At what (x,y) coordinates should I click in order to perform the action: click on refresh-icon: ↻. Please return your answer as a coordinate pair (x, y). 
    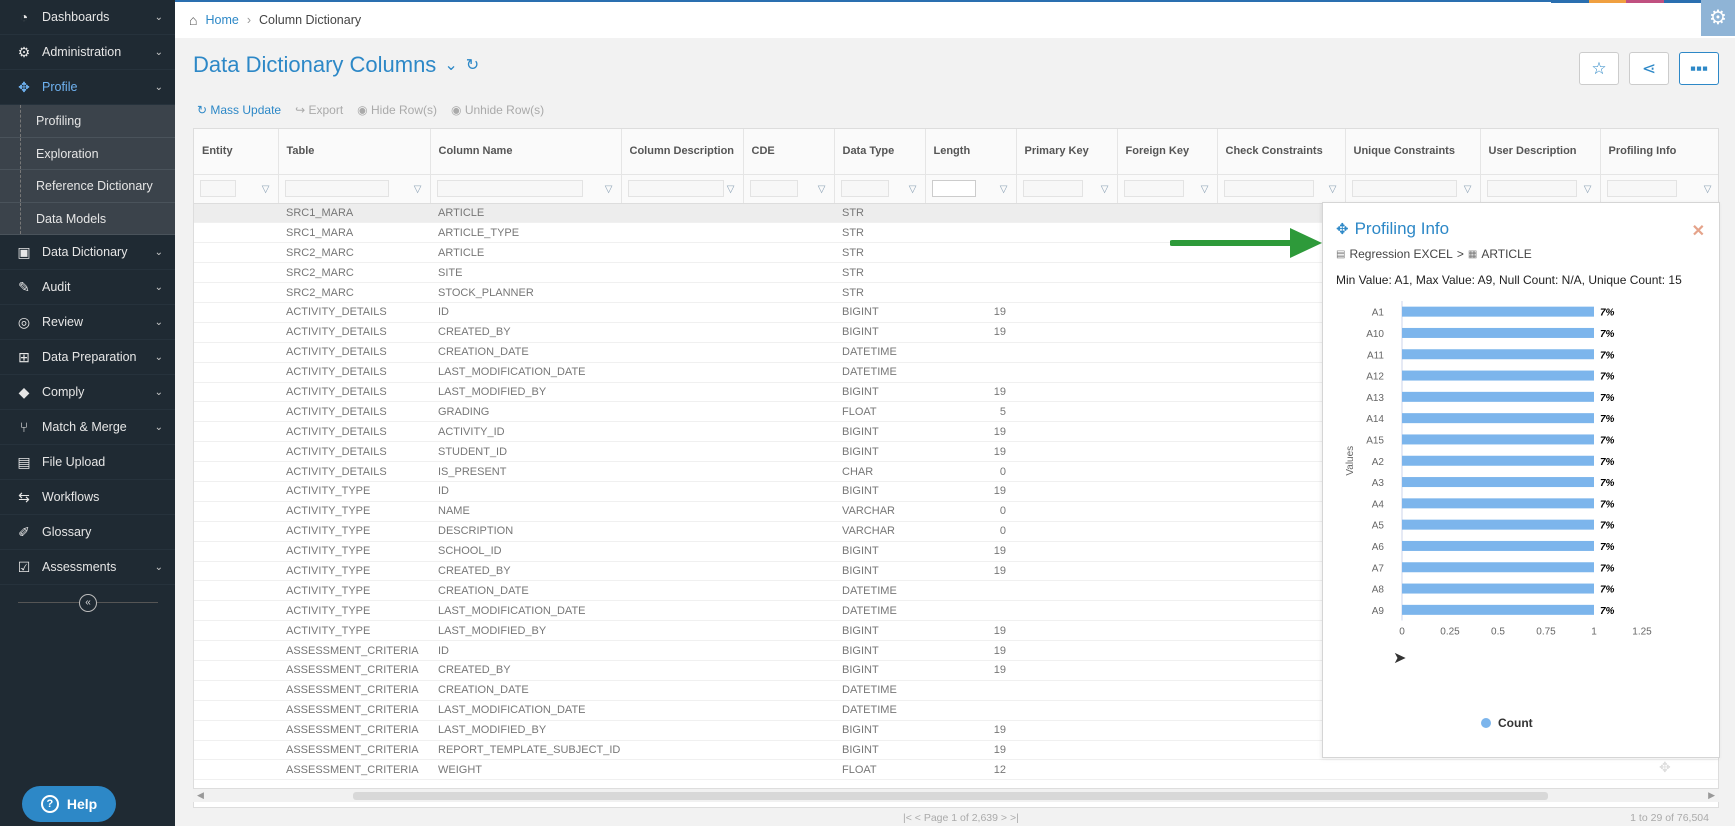
    Looking at the image, I should click on (472, 65).